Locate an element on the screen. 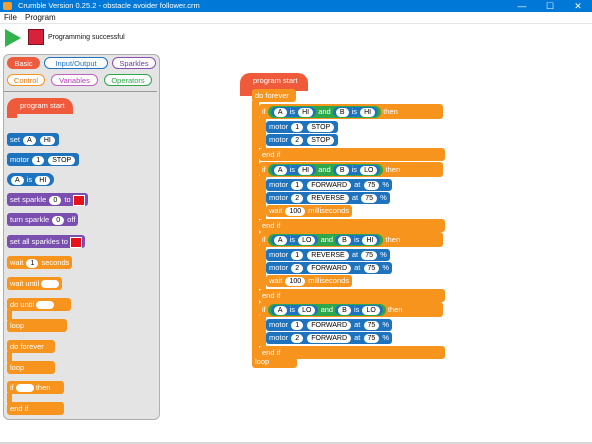 This screenshot has height=444, width=592. kw-motor: motor is located at coordinates (279, 197).